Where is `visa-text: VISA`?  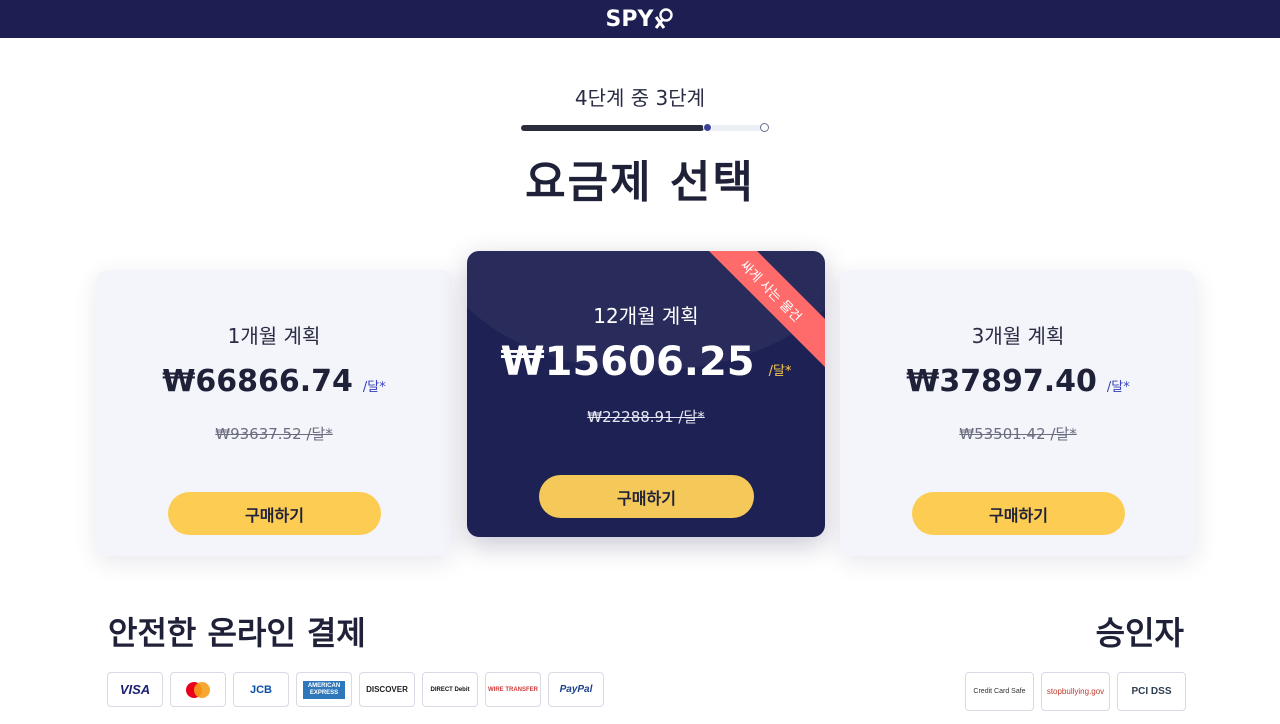
visa-text: VISA is located at coordinates (135, 689).